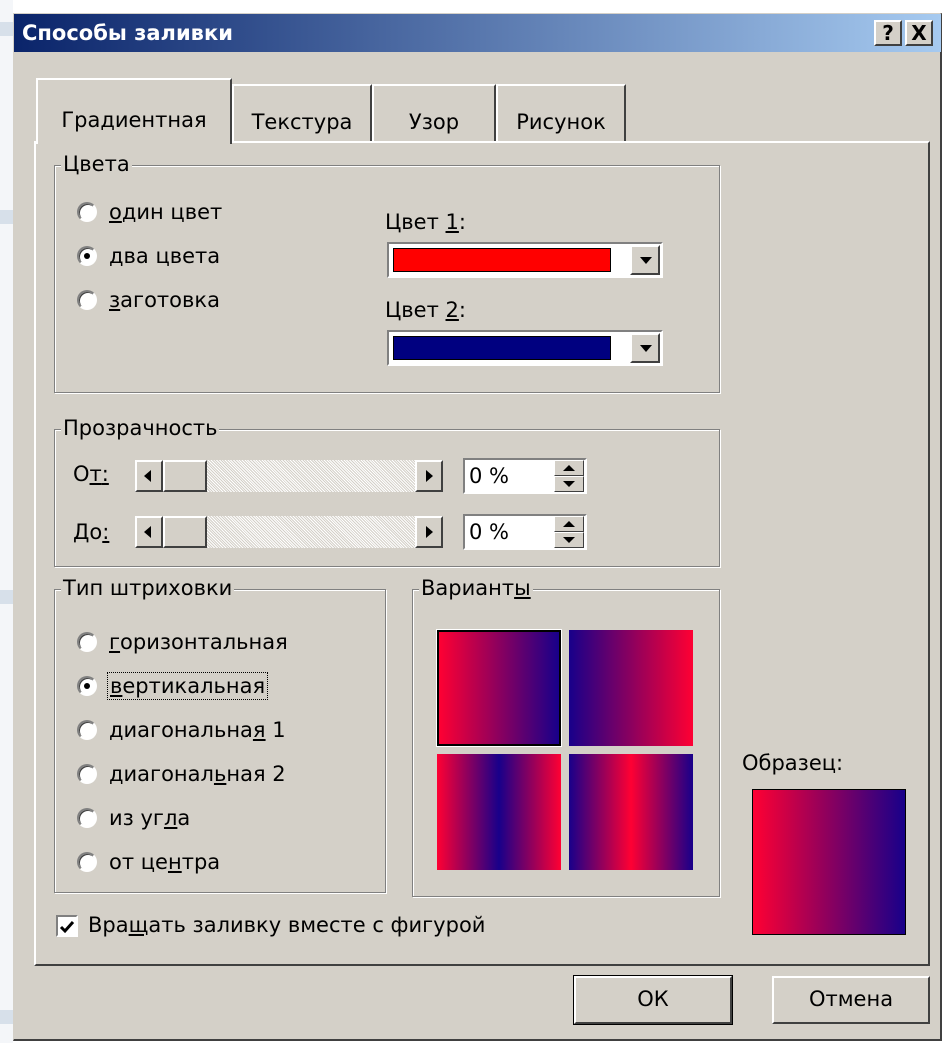  What do you see at coordinates (476, 588) in the screenshot?
I see `variants-legend: Варианты` at bounding box center [476, 588].